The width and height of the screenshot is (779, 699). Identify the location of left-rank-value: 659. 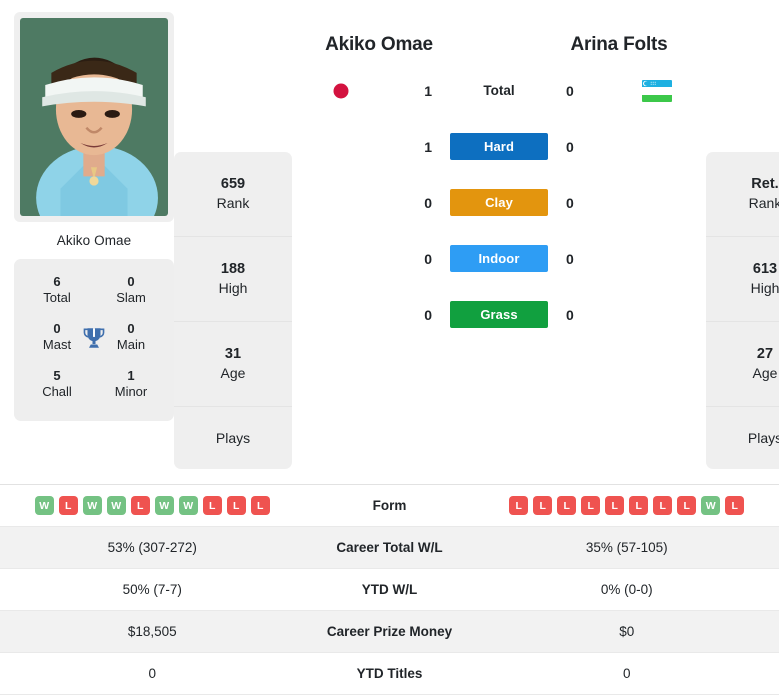
(233, 184).